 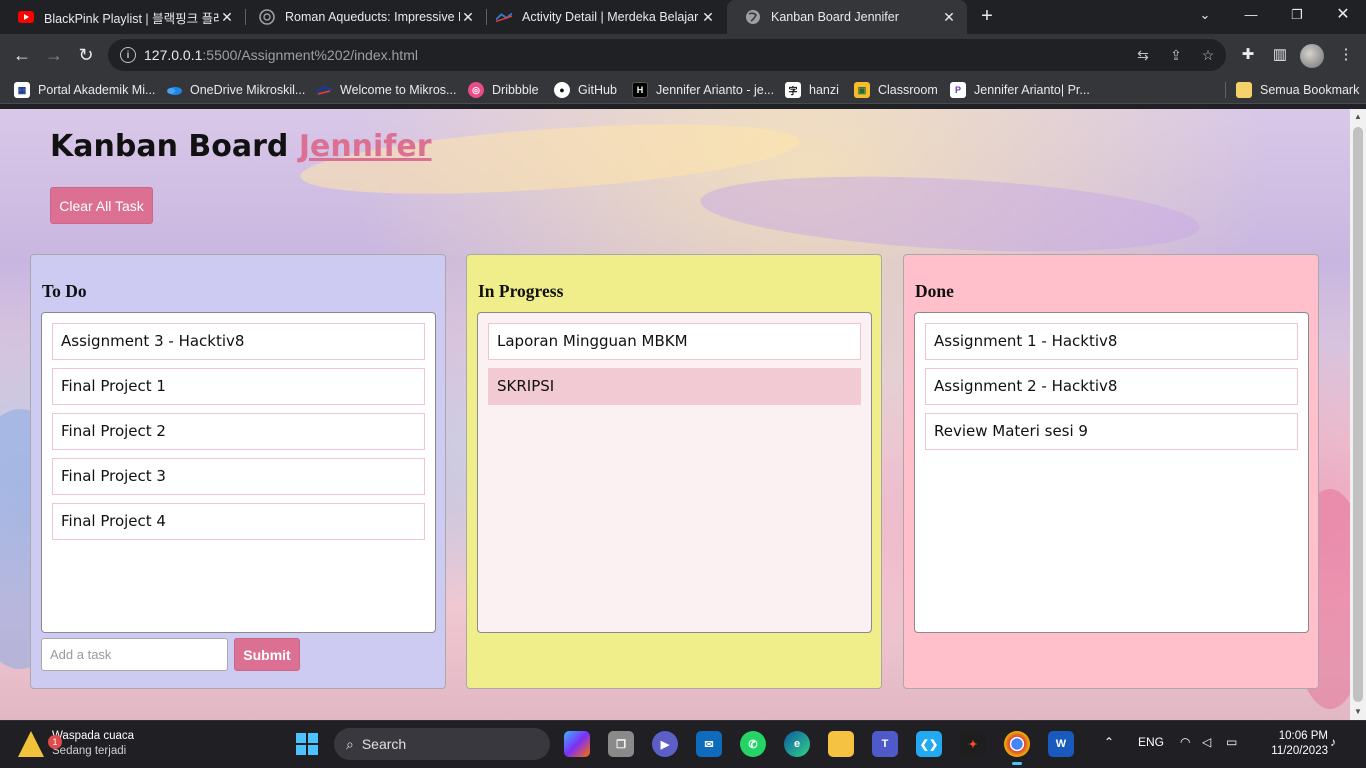 What do you see at coordinates (267, 654) in the screenshot?
I see `submit-task-button: Submit` at bounding box center [267, 654].